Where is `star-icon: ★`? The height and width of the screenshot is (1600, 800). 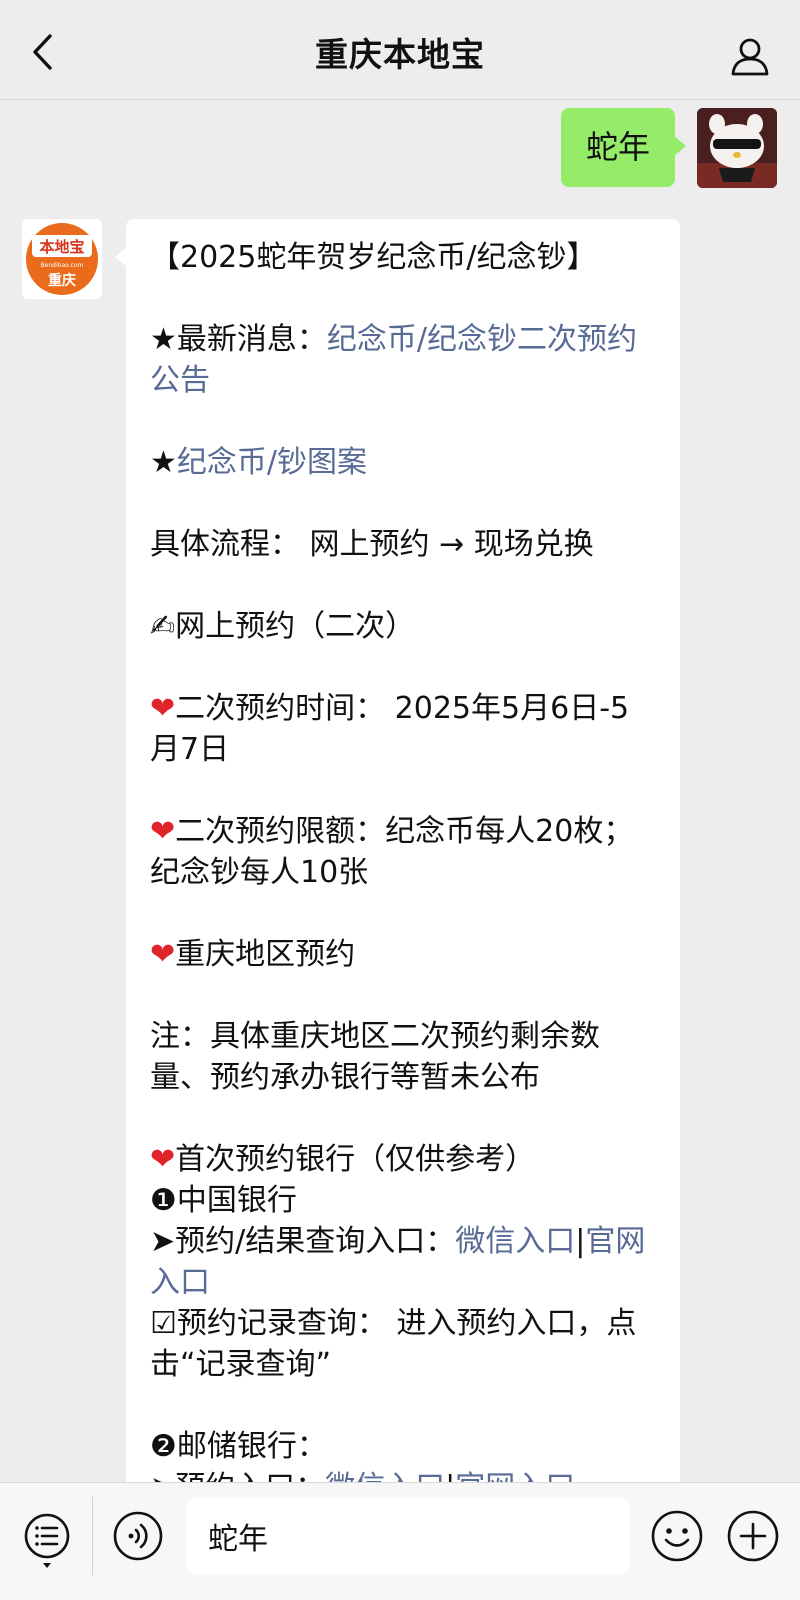 star-icon: ★ is located at coordinates (163, 462).